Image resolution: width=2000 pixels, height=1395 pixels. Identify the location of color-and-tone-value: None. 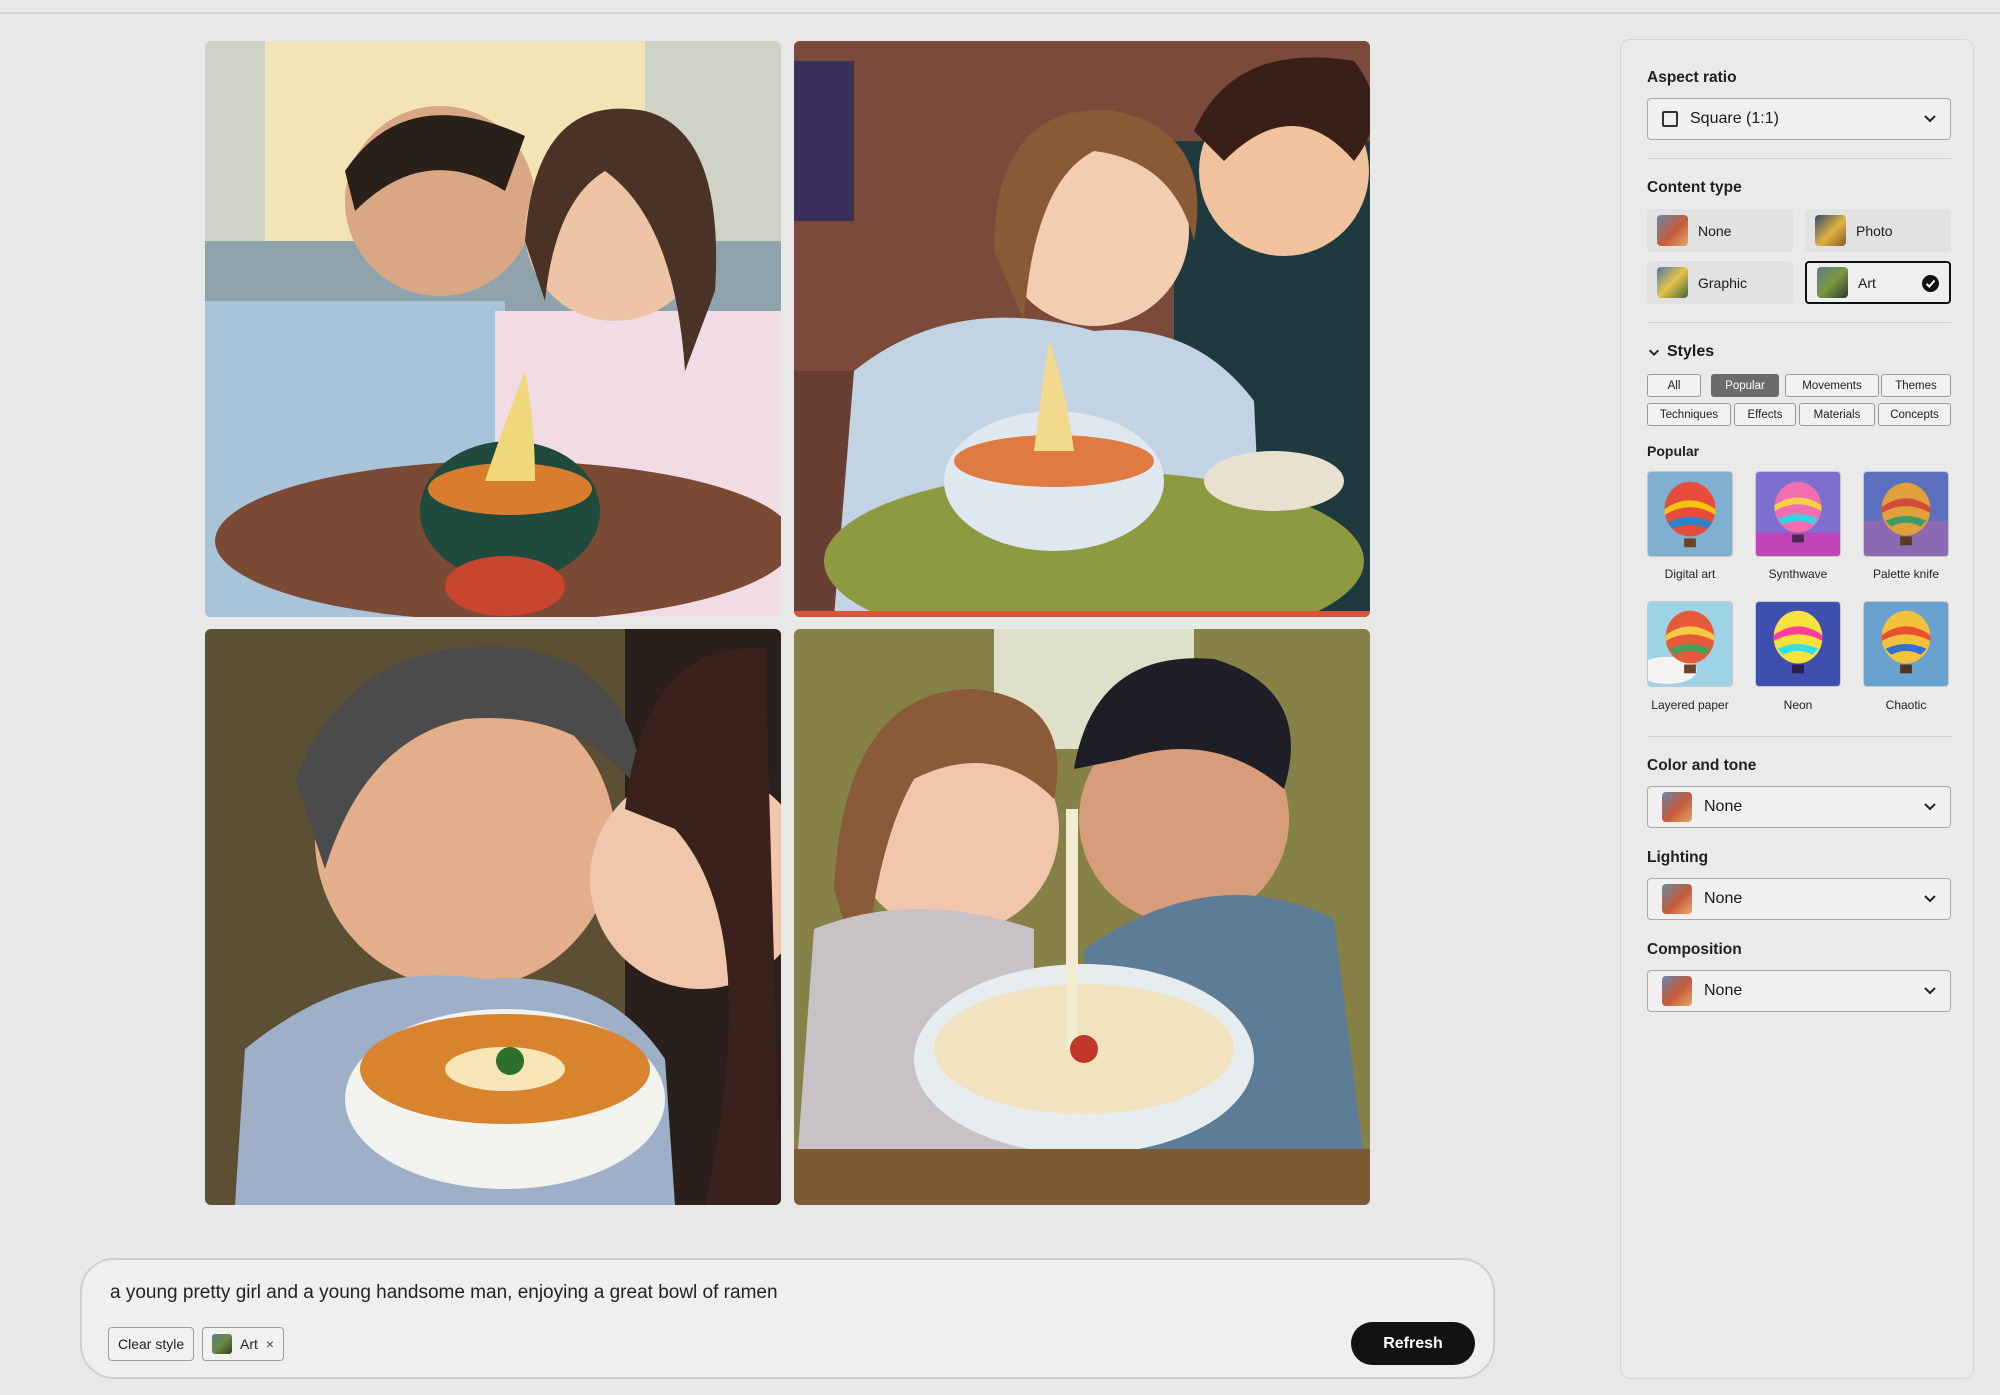
(1723, 806).